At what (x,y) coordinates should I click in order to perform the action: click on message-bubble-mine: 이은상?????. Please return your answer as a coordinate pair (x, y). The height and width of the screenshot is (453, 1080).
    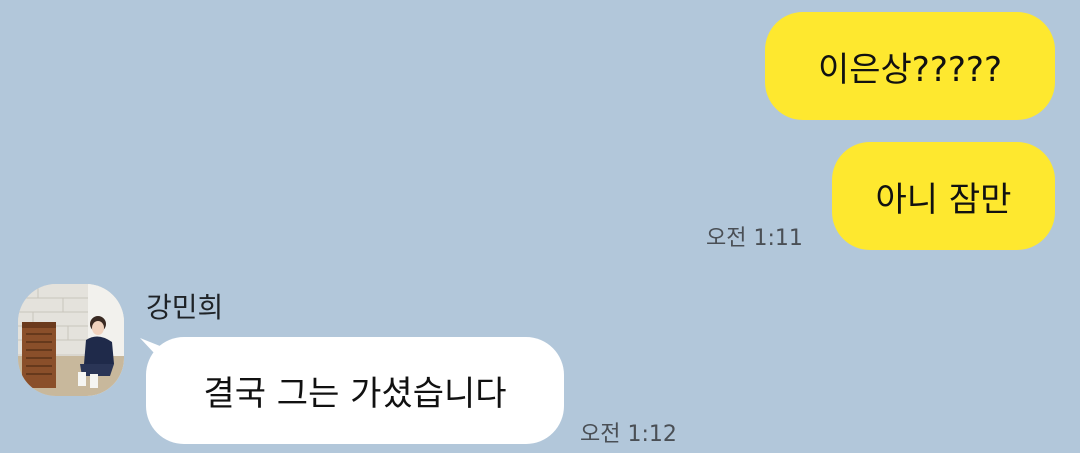
    Looking at the image, I should click on (910, 66).